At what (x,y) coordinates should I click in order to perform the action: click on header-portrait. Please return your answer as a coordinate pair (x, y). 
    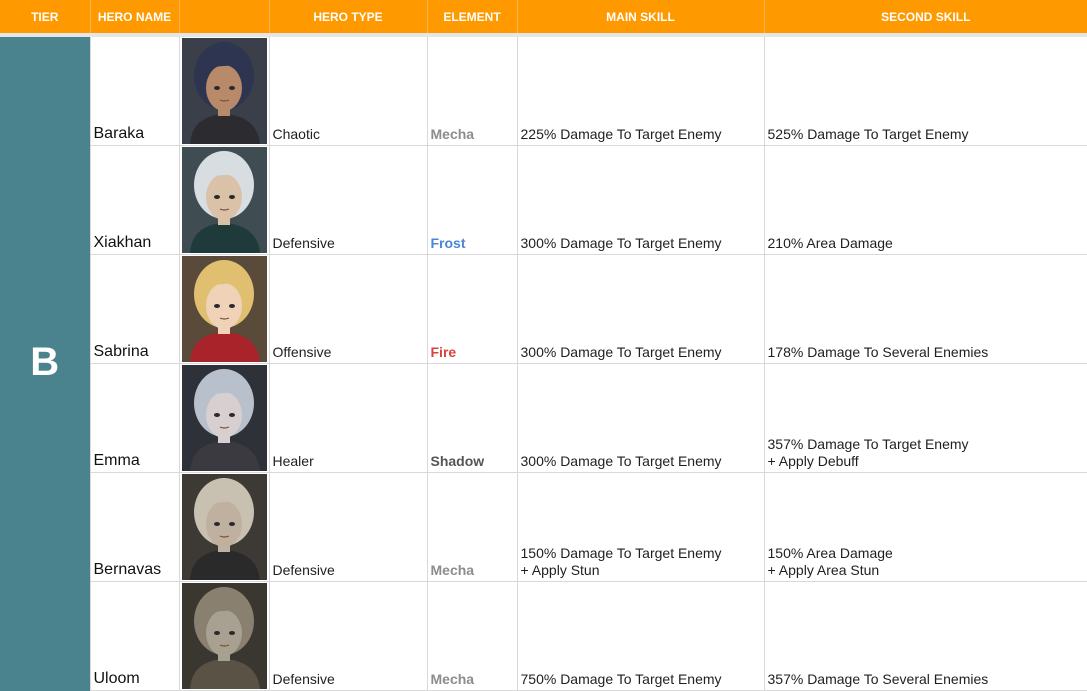
    Looking at the image, I should click on (224, 18).